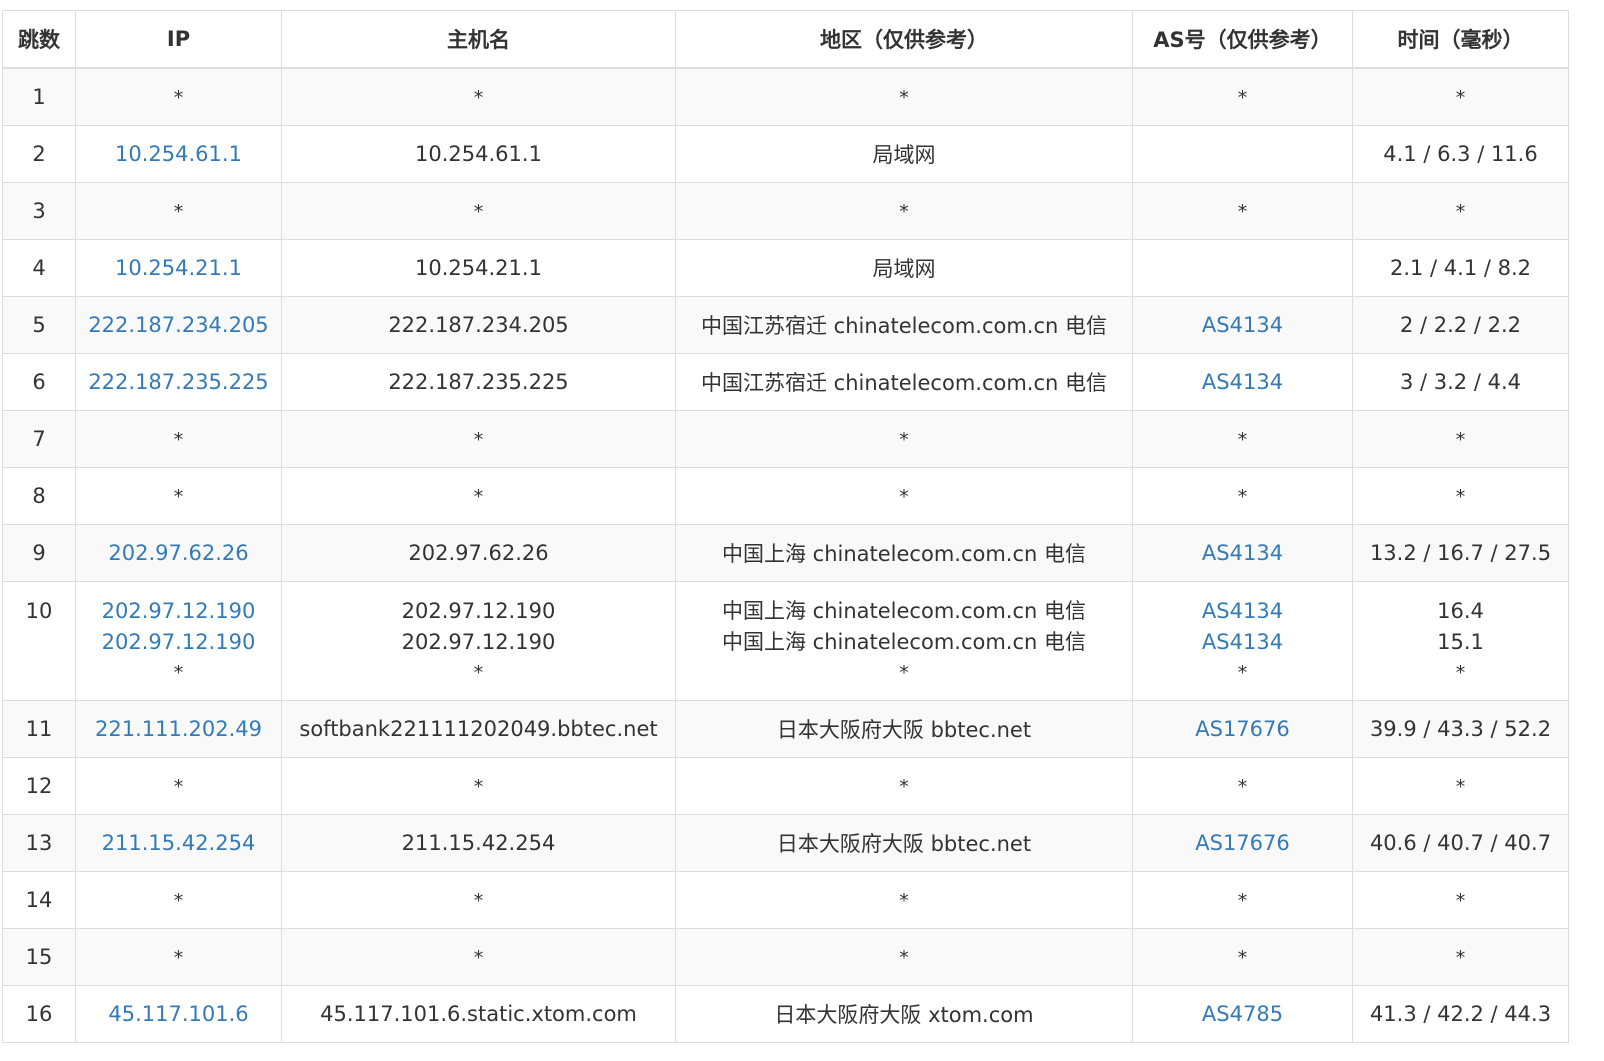  I want to click on hop-cell: 16, so click(39, 1014).